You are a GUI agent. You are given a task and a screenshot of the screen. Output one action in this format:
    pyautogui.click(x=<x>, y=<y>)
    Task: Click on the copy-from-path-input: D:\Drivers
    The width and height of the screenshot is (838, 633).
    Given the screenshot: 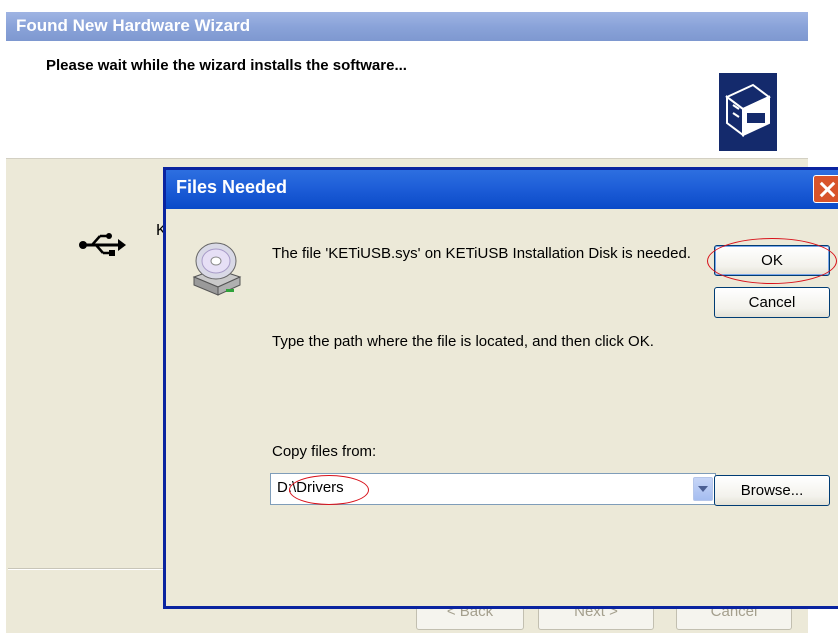 What is the action you would take?
    pyautogui.click(x=493, y=489)
    